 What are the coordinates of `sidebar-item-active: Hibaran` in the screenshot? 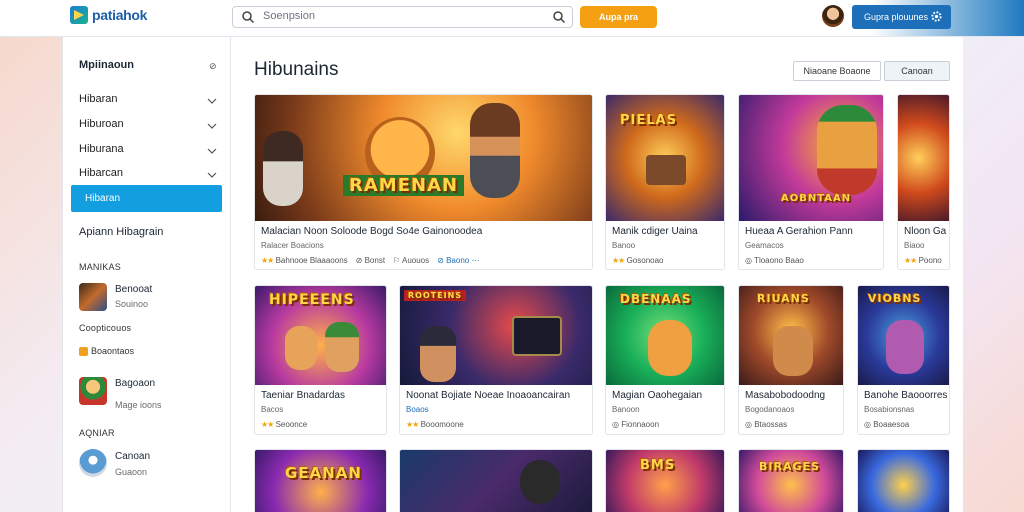 It's located at (146, 198).